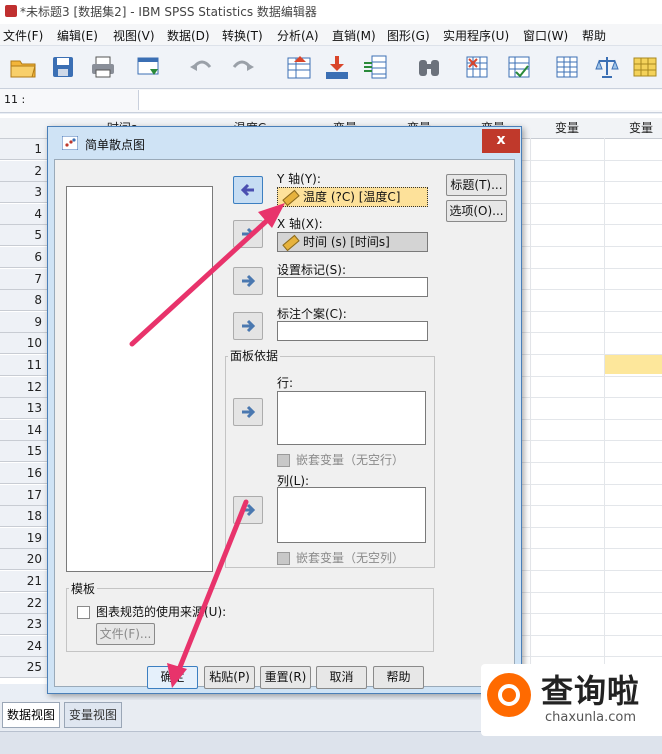 Image resolution: width=662 pixels, height=754 pixels. I want to click on set-markers-field, so click(352, 287).